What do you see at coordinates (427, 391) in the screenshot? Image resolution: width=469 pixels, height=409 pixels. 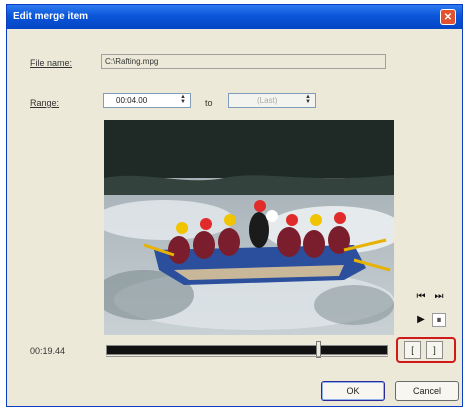 I see `cancel-button: Cancel` at bounding box center [427, 391].